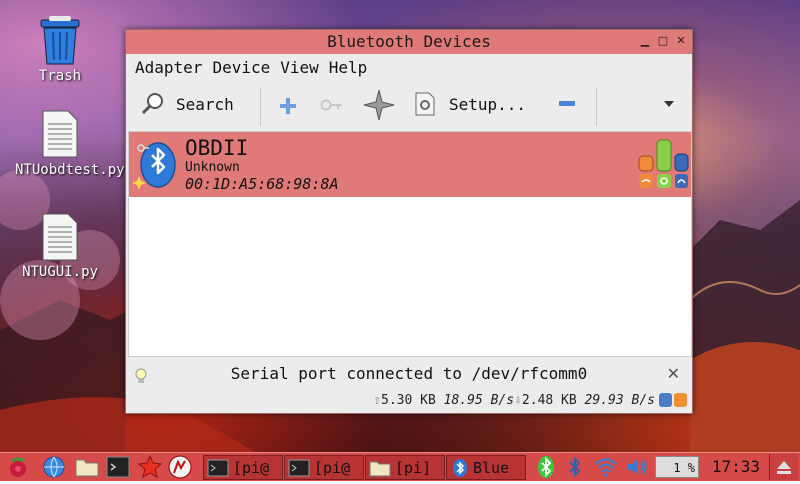 This screenshot has width=800, height=484. I want to click on device-row: OBDII Unknown 00:1D:A5:68:98:8A, so click(410, 164).